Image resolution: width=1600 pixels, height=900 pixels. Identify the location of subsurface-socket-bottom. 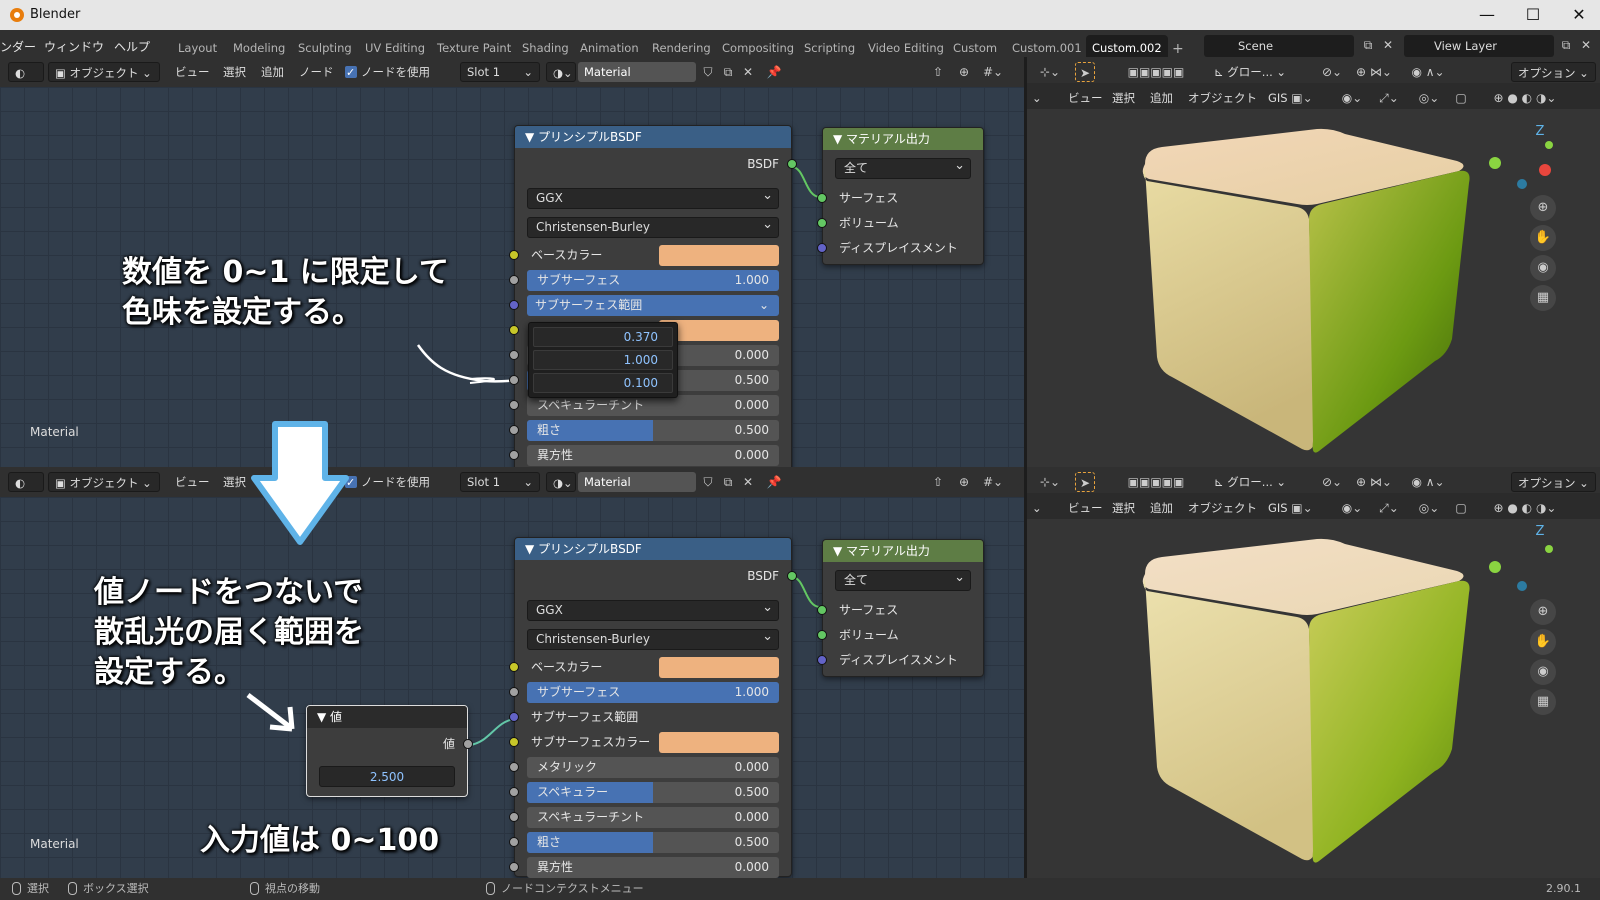
(514, 692).